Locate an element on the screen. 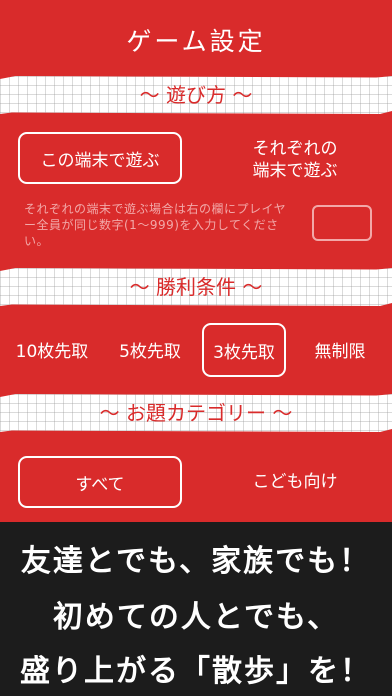 The image size is (392, 696). category-kids-option: こども向け is located at coordinates (295, 482).